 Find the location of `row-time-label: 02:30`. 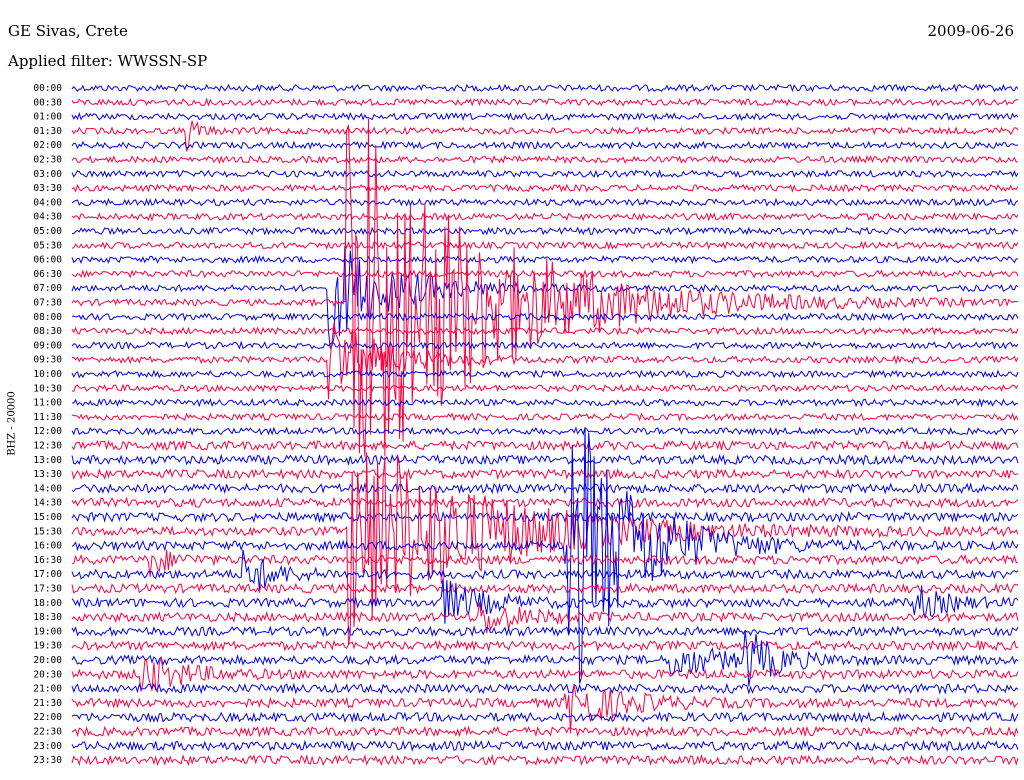

row-time-label: 02:30 is located at coordinates (47, 160).